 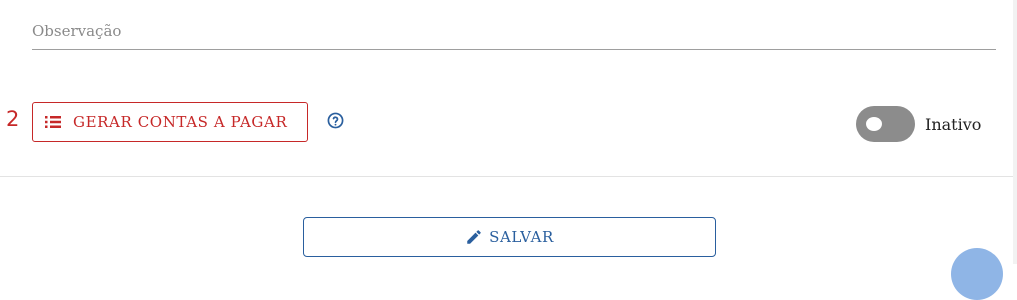 What do you see at coordinates (521, 237) in the screenshot?
I see `salvar-button-label: SALVAR` at bounding box center [521, 237].